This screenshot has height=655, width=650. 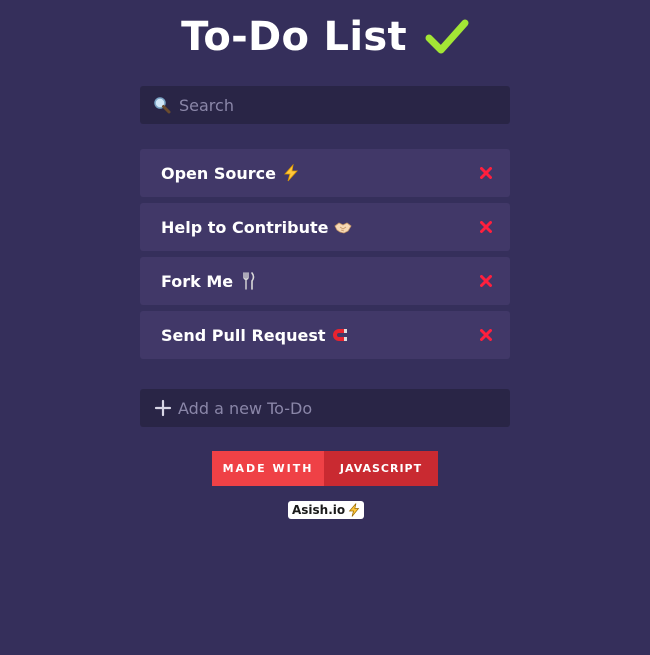 I want to click on todo-item: Help to Contribute, so click(x=325, y=227).